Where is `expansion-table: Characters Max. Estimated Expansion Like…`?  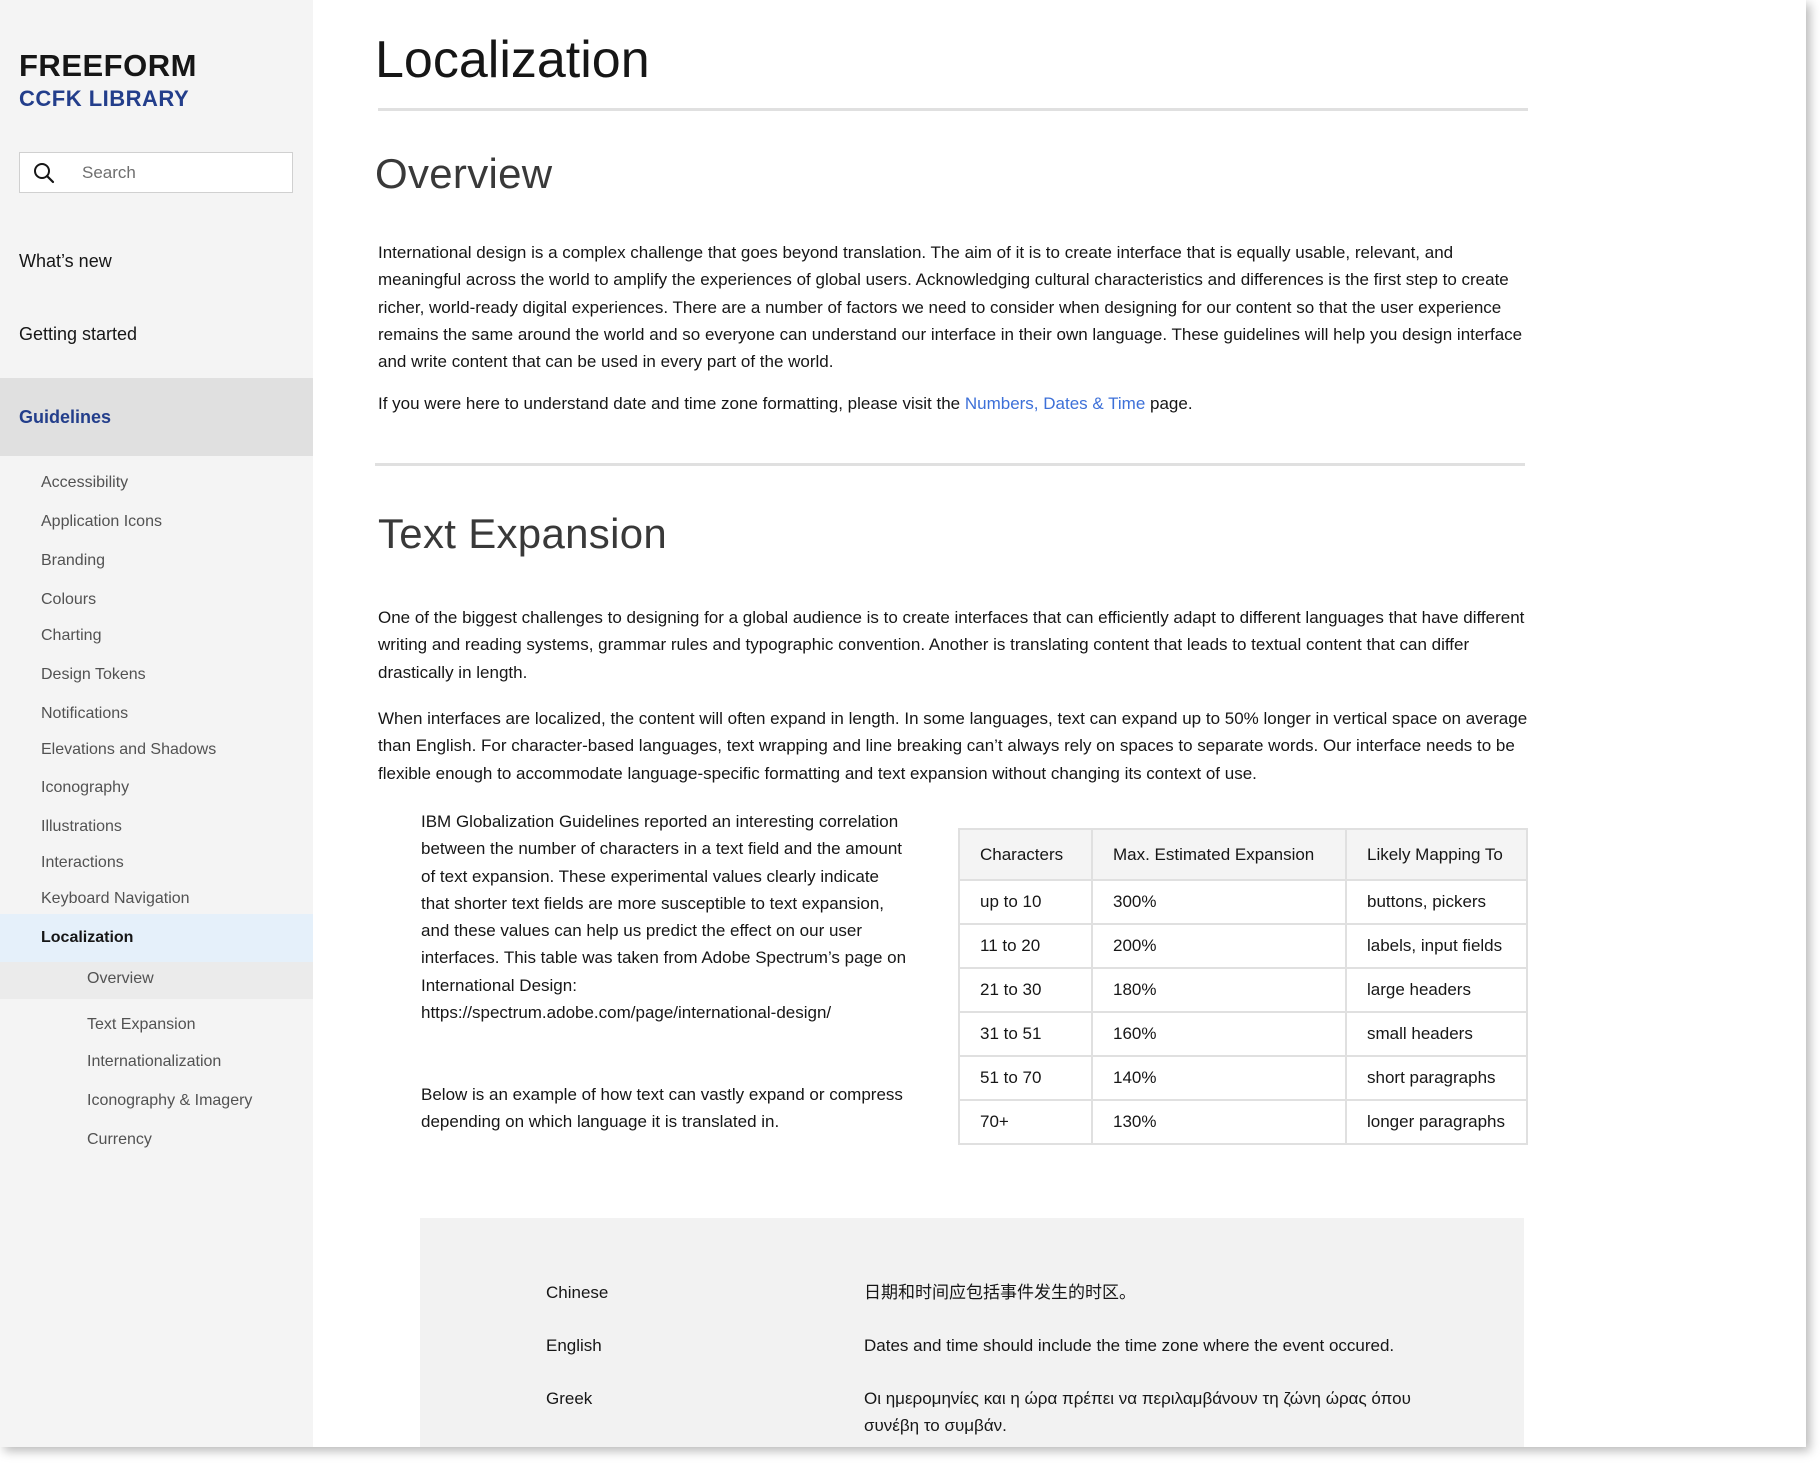 expansion-table: Characters Max. Estimated Expansion Like… is located at coordinates (1243, 986).